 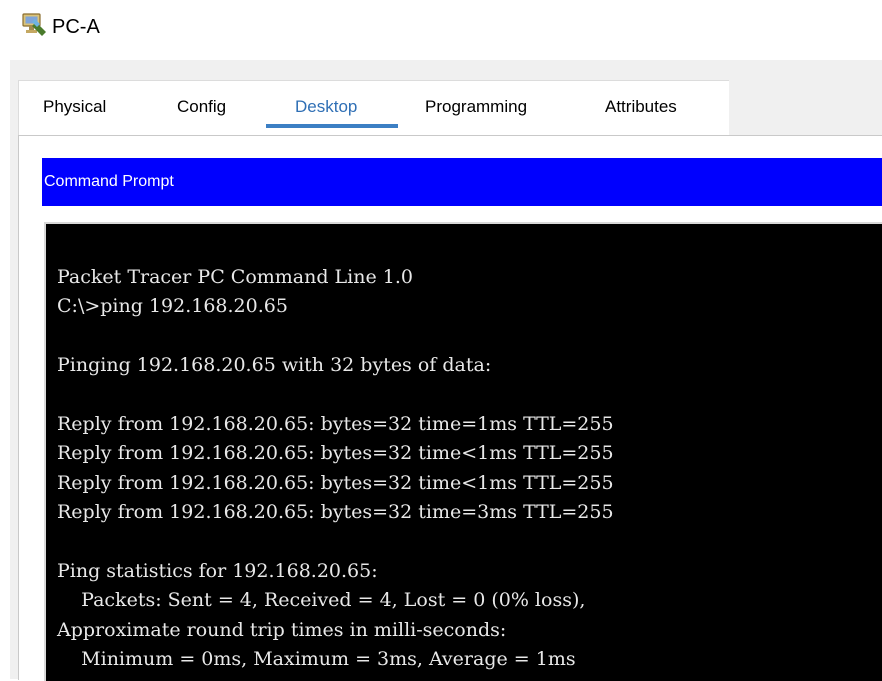 What do you see at coordinates (235, 277) in the screenshot?
I see `terminal-line: Packet Tracer PC Command Line 1.0` at bounding box center [235, 277].